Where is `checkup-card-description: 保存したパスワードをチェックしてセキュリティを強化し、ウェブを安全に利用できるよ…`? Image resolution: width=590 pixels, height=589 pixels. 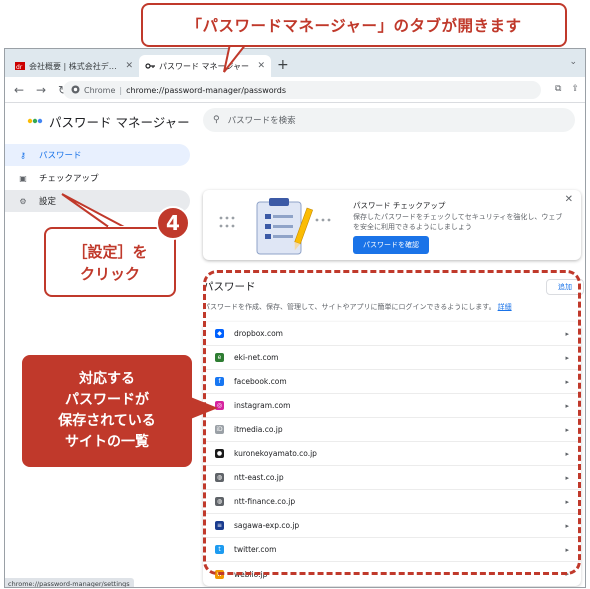
checkup-card-description: 保存したパスワードをチェックしてセキュリティを強化し、ウェブを安全に利用できるよ… is located at coordinates (458, 222).